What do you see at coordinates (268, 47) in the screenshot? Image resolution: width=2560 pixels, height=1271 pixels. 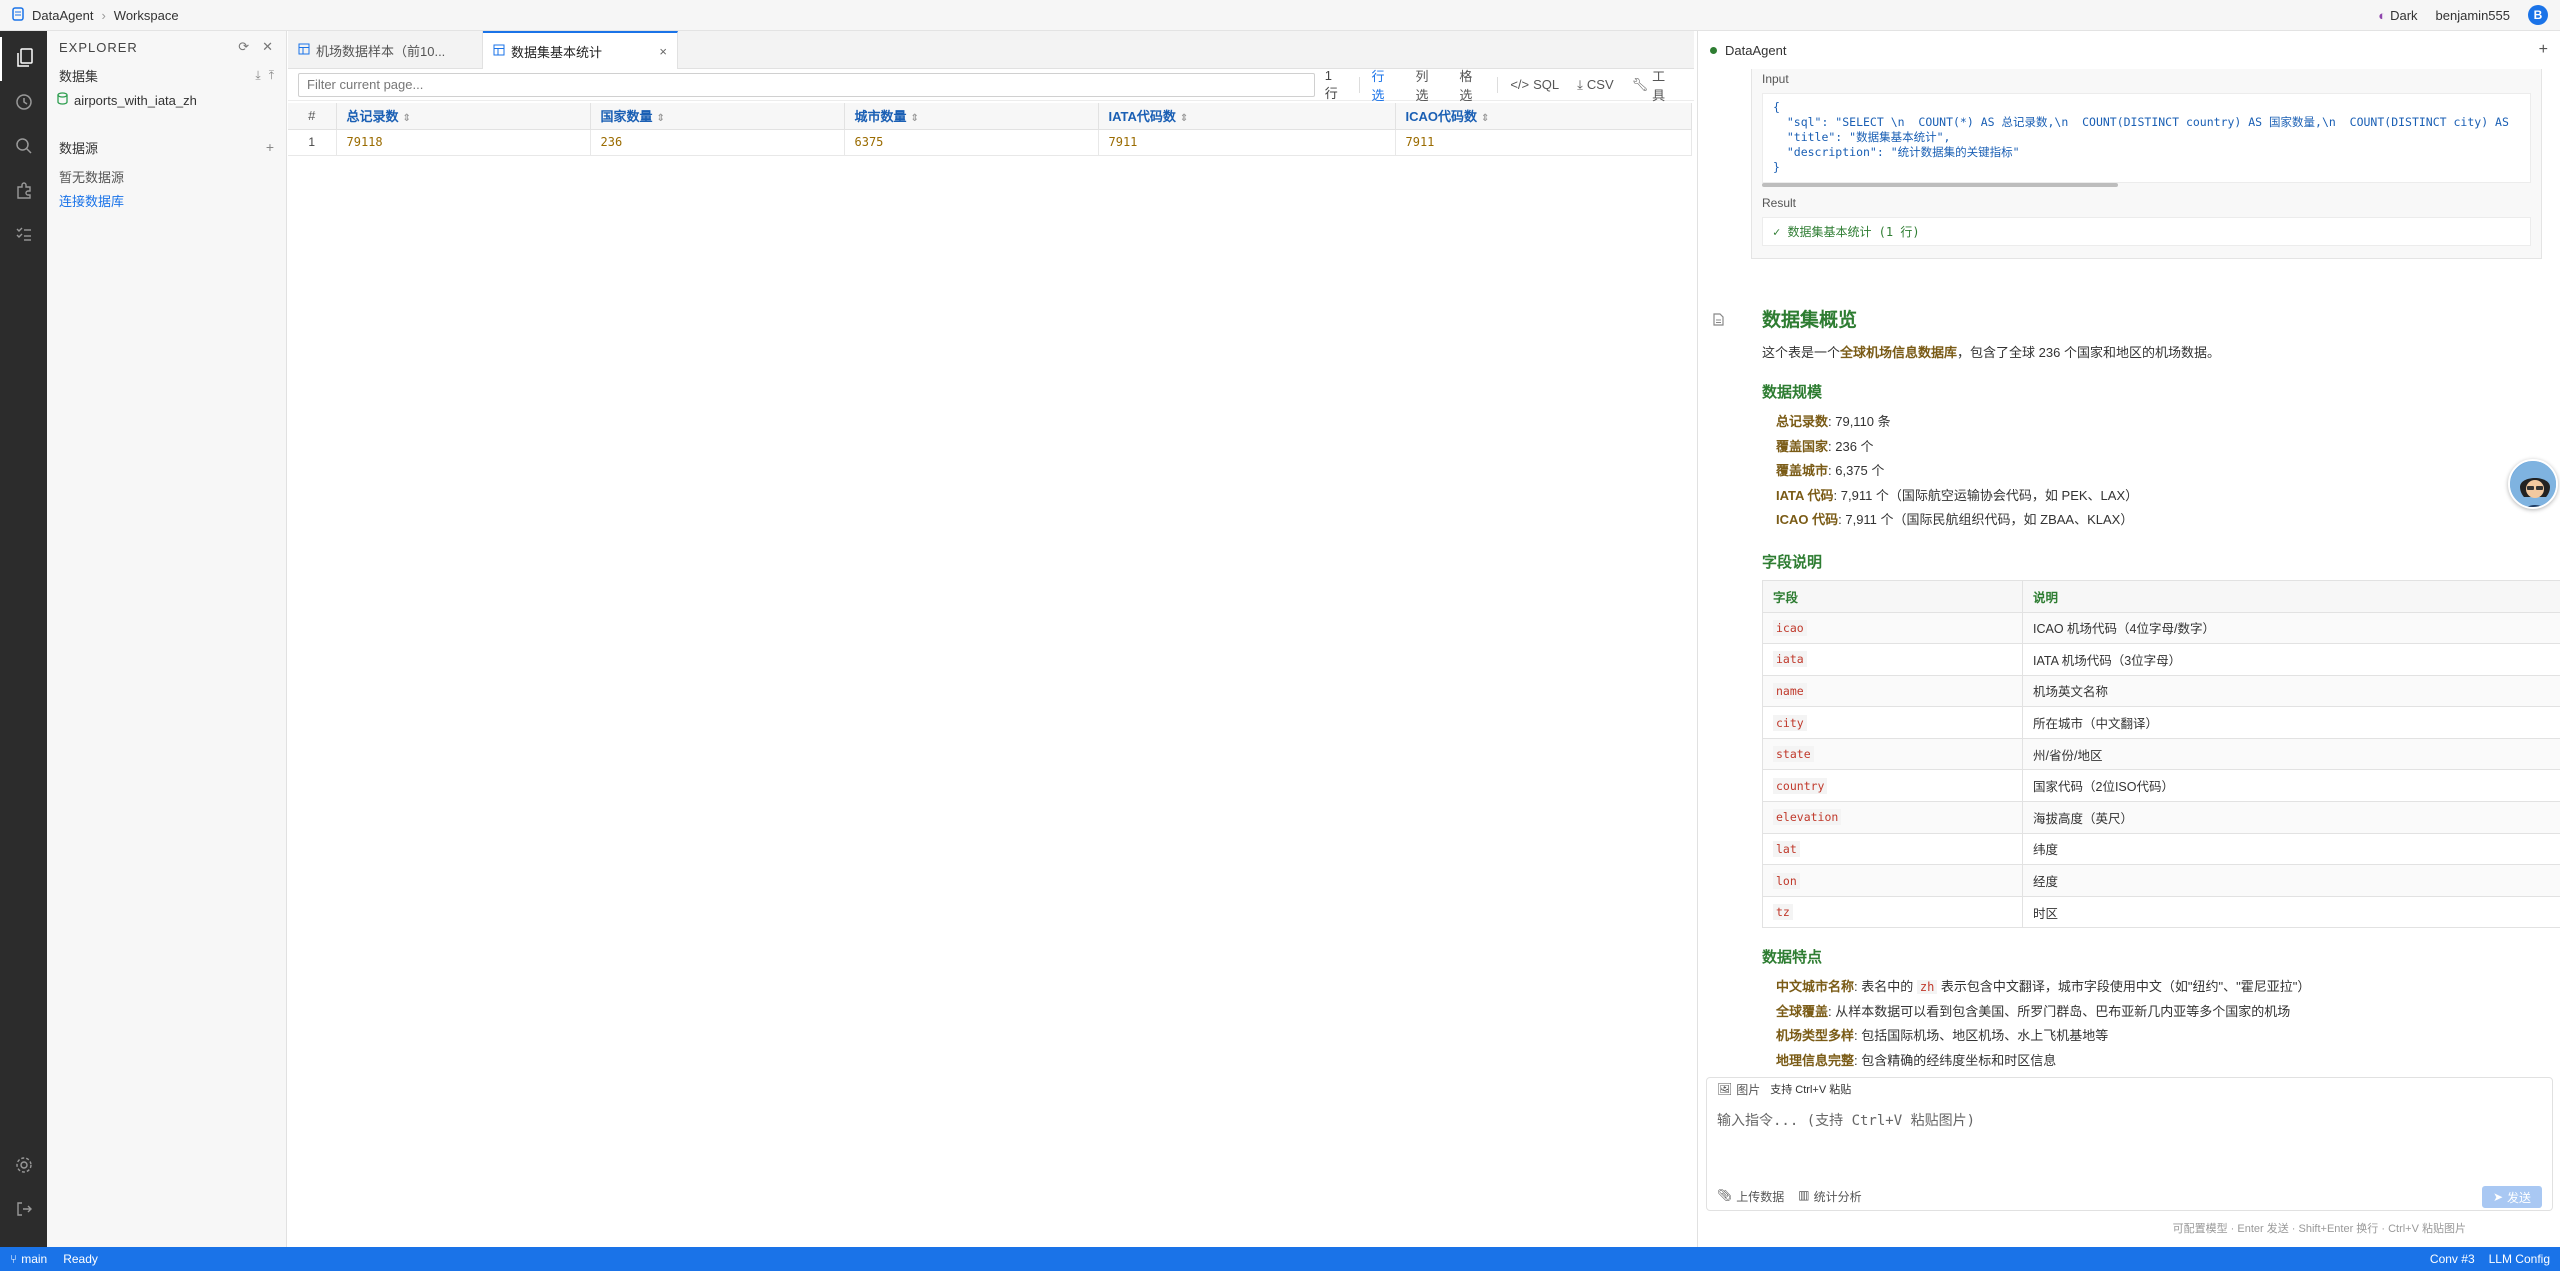 I see `close-icon: ✕` at bounding box center [268, 47].